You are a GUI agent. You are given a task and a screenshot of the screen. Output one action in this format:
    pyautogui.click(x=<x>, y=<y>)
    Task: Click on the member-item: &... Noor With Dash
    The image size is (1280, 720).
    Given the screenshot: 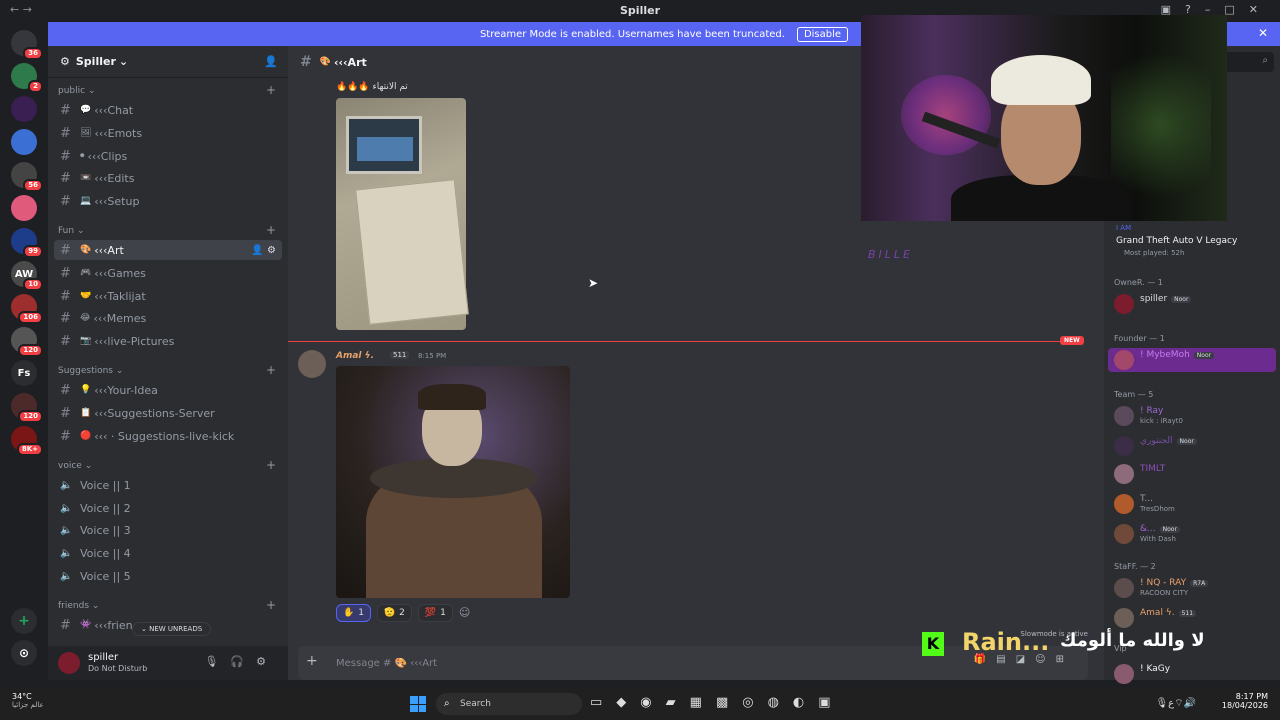 What is the action you would take?
    pyautogui.click(x=1192, y=534)
    